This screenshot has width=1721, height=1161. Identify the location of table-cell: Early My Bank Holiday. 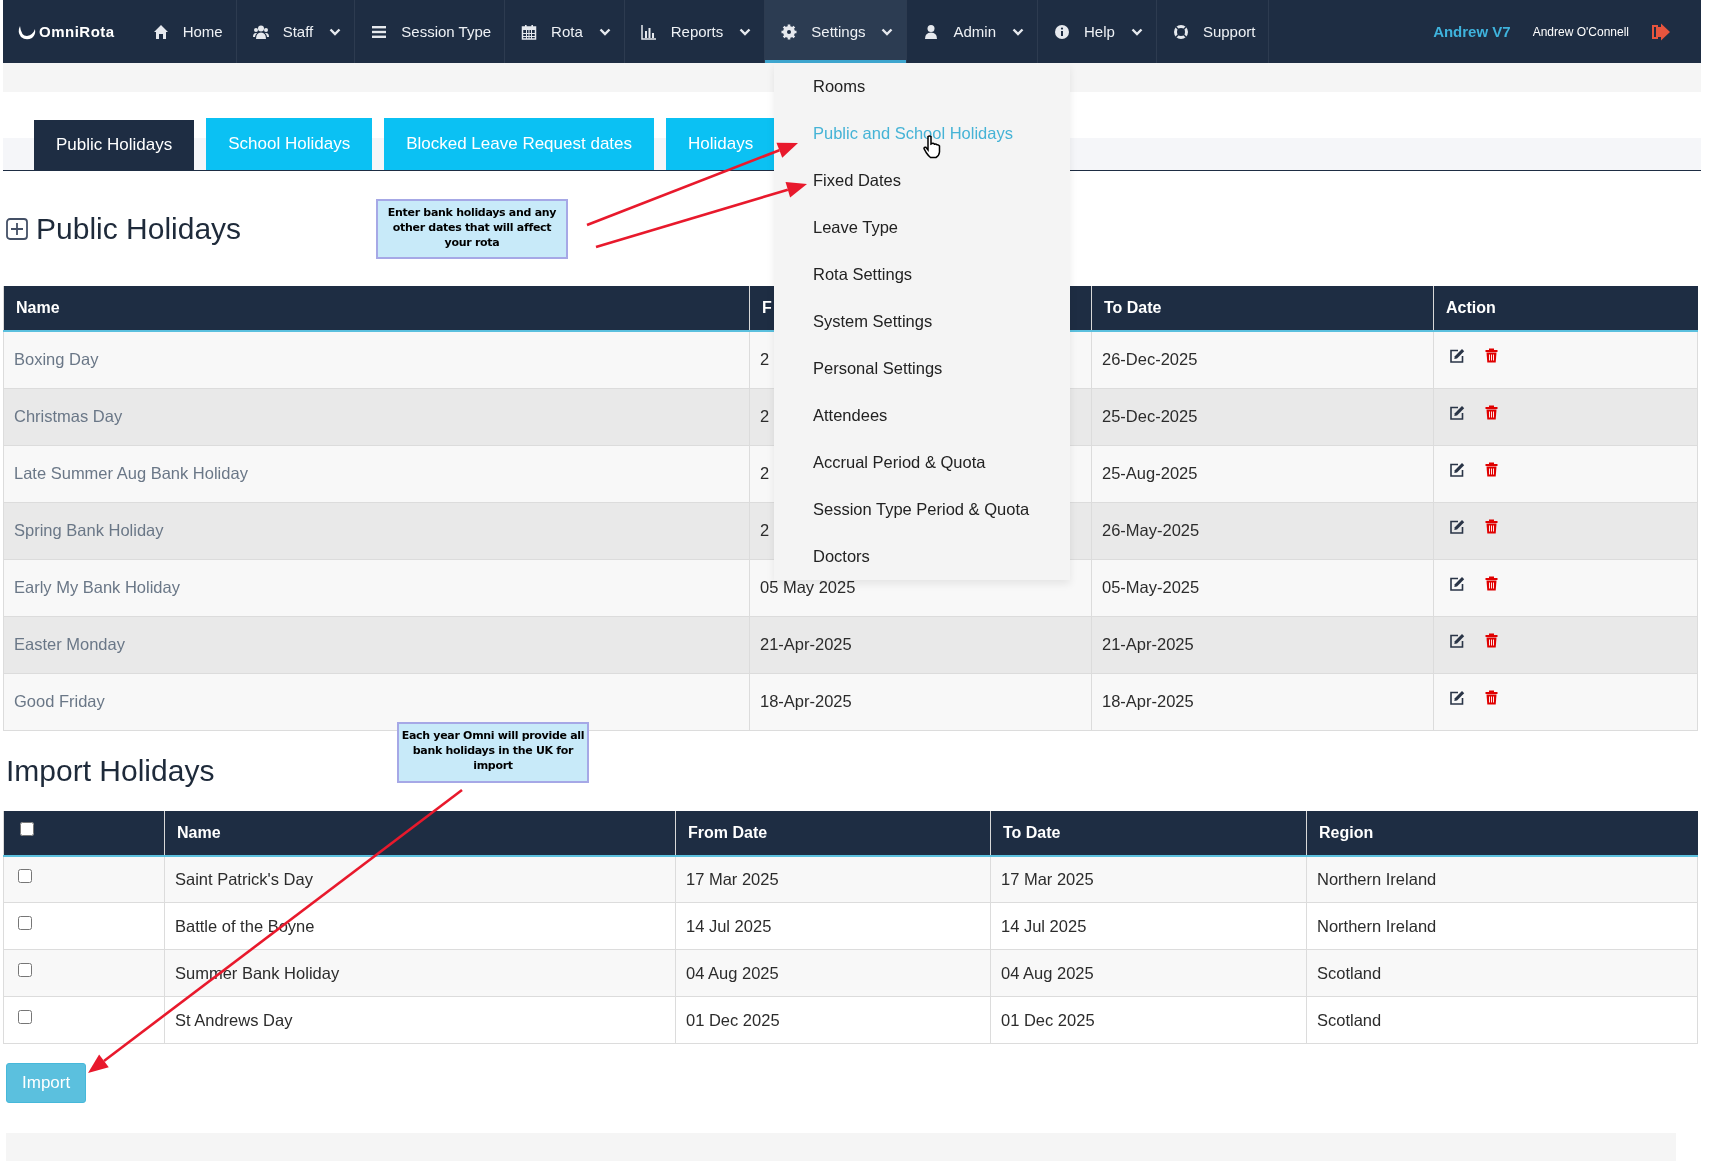
(376, 587).